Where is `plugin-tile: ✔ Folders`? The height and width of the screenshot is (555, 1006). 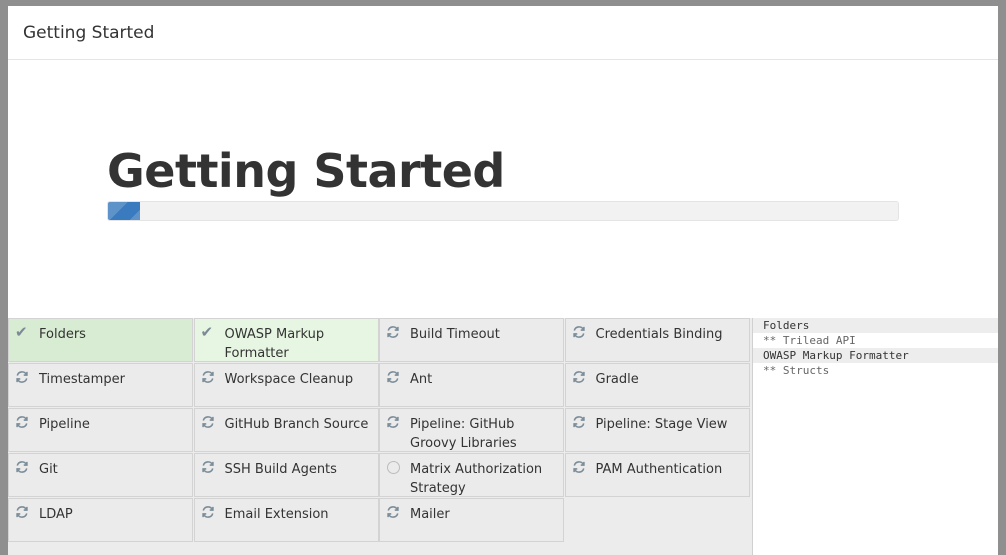
plugin-tile: ✔ Folders is located at coordinates (100, 340).